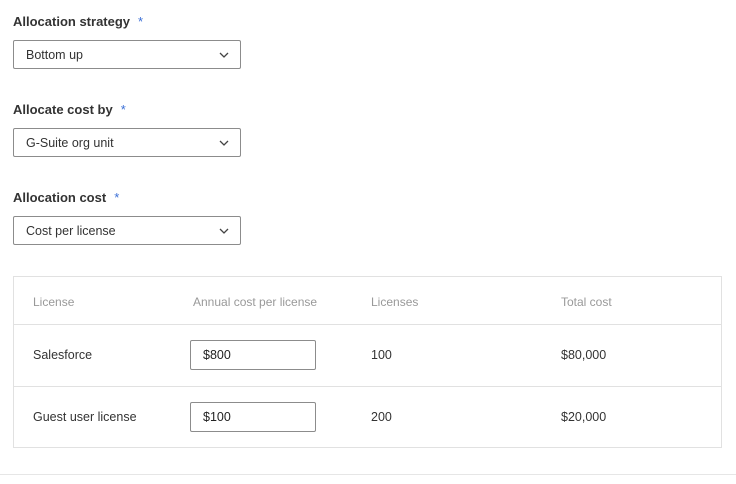 The height and width of the screenshot is (484, 736). I want to click on column-header-total-cost: Total cost, so click(586, 302).